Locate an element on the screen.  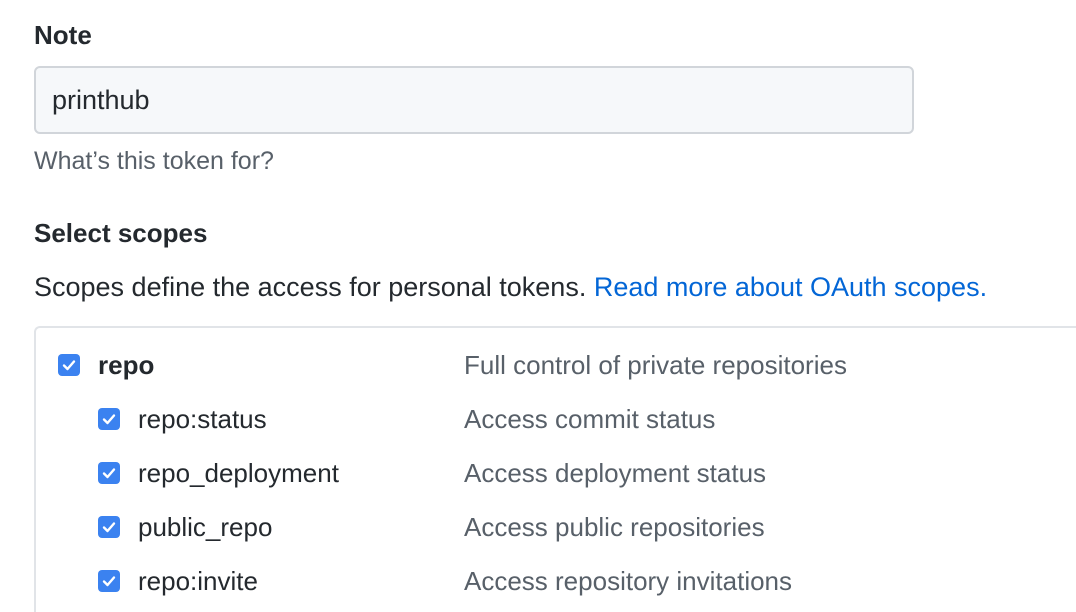
scope-checkbox-repo-invite is located at coordinates (109, 581).